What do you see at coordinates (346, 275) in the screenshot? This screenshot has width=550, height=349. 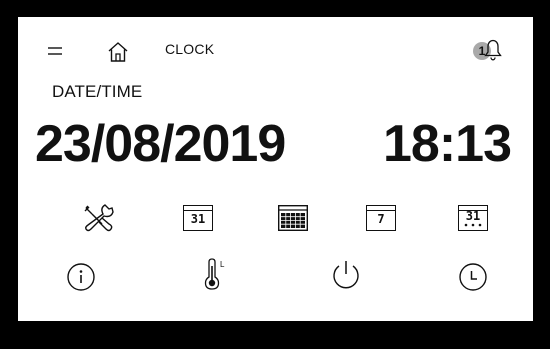 I see `power-icon` at bounding box center [346, 275].